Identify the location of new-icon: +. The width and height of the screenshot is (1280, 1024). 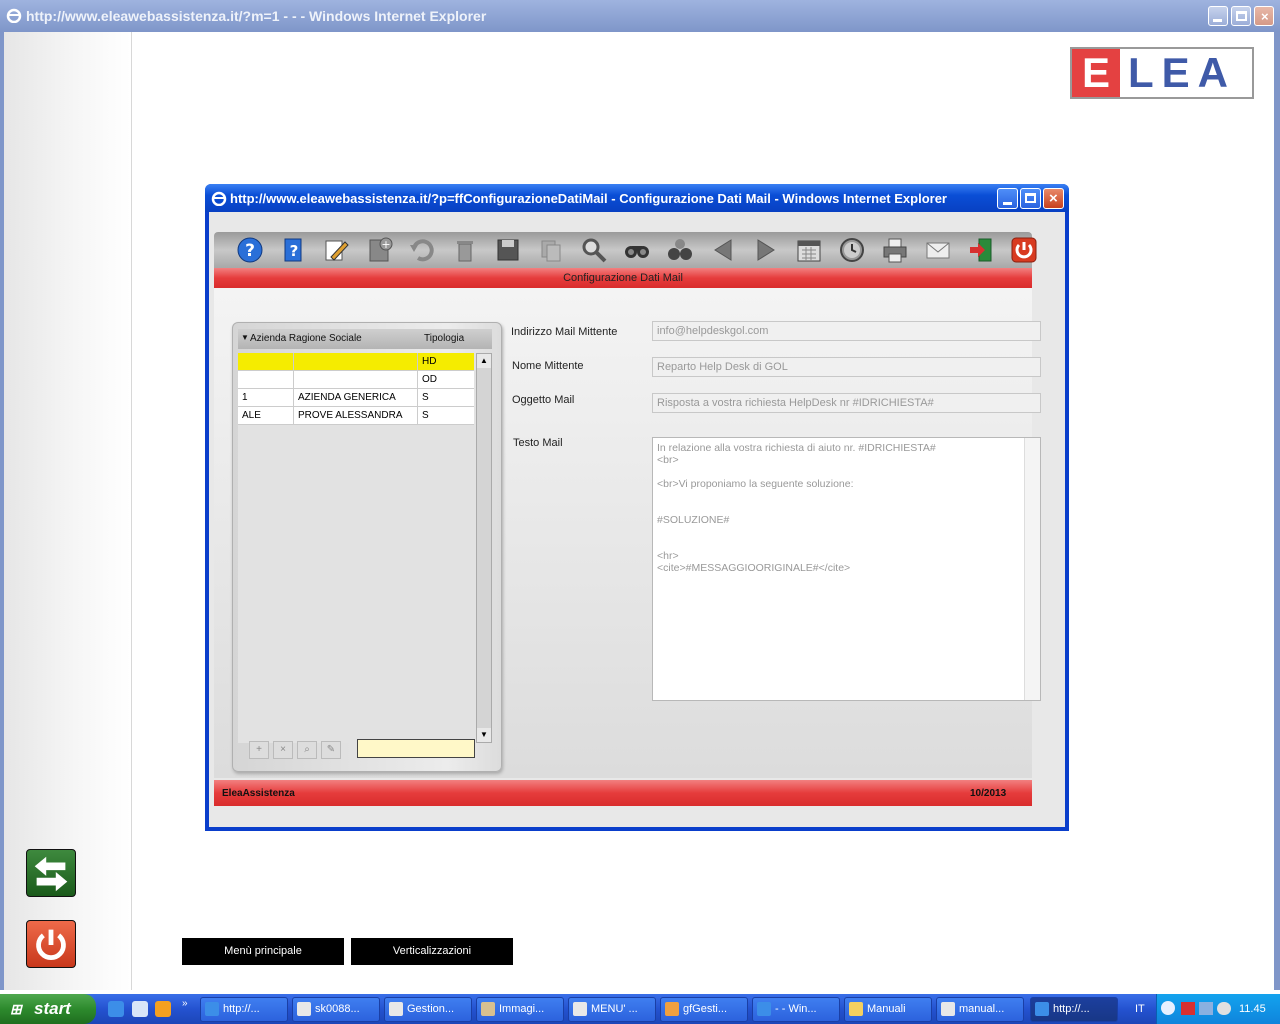
(379, 250).